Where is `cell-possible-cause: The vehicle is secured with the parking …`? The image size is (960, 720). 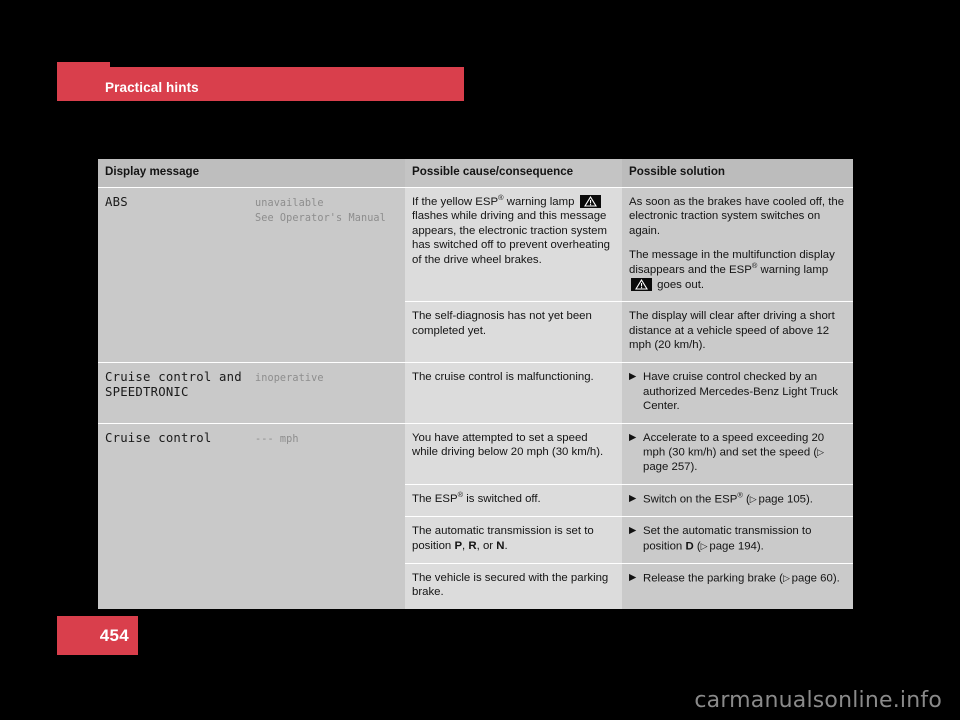 cell-possible-cause: The vehicle is secured with the parking … is located at coordinates (513, 586).